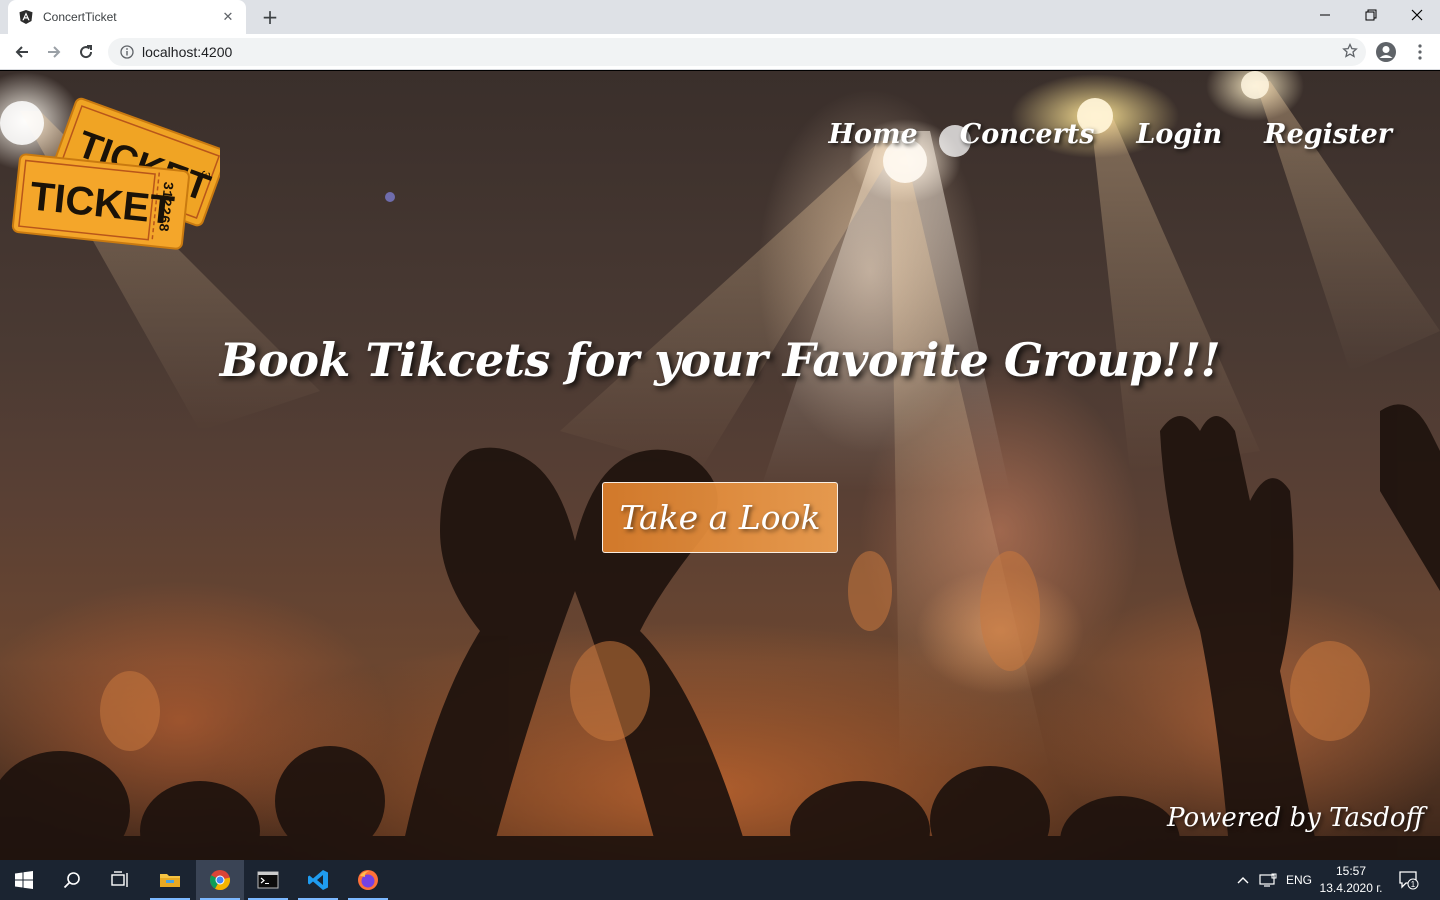 Image resolution: width=1440 pixels, height=900 pixels. Describe the element at coordinates (268, 880) in the screenshot. I see `terminal-icon` at that location.